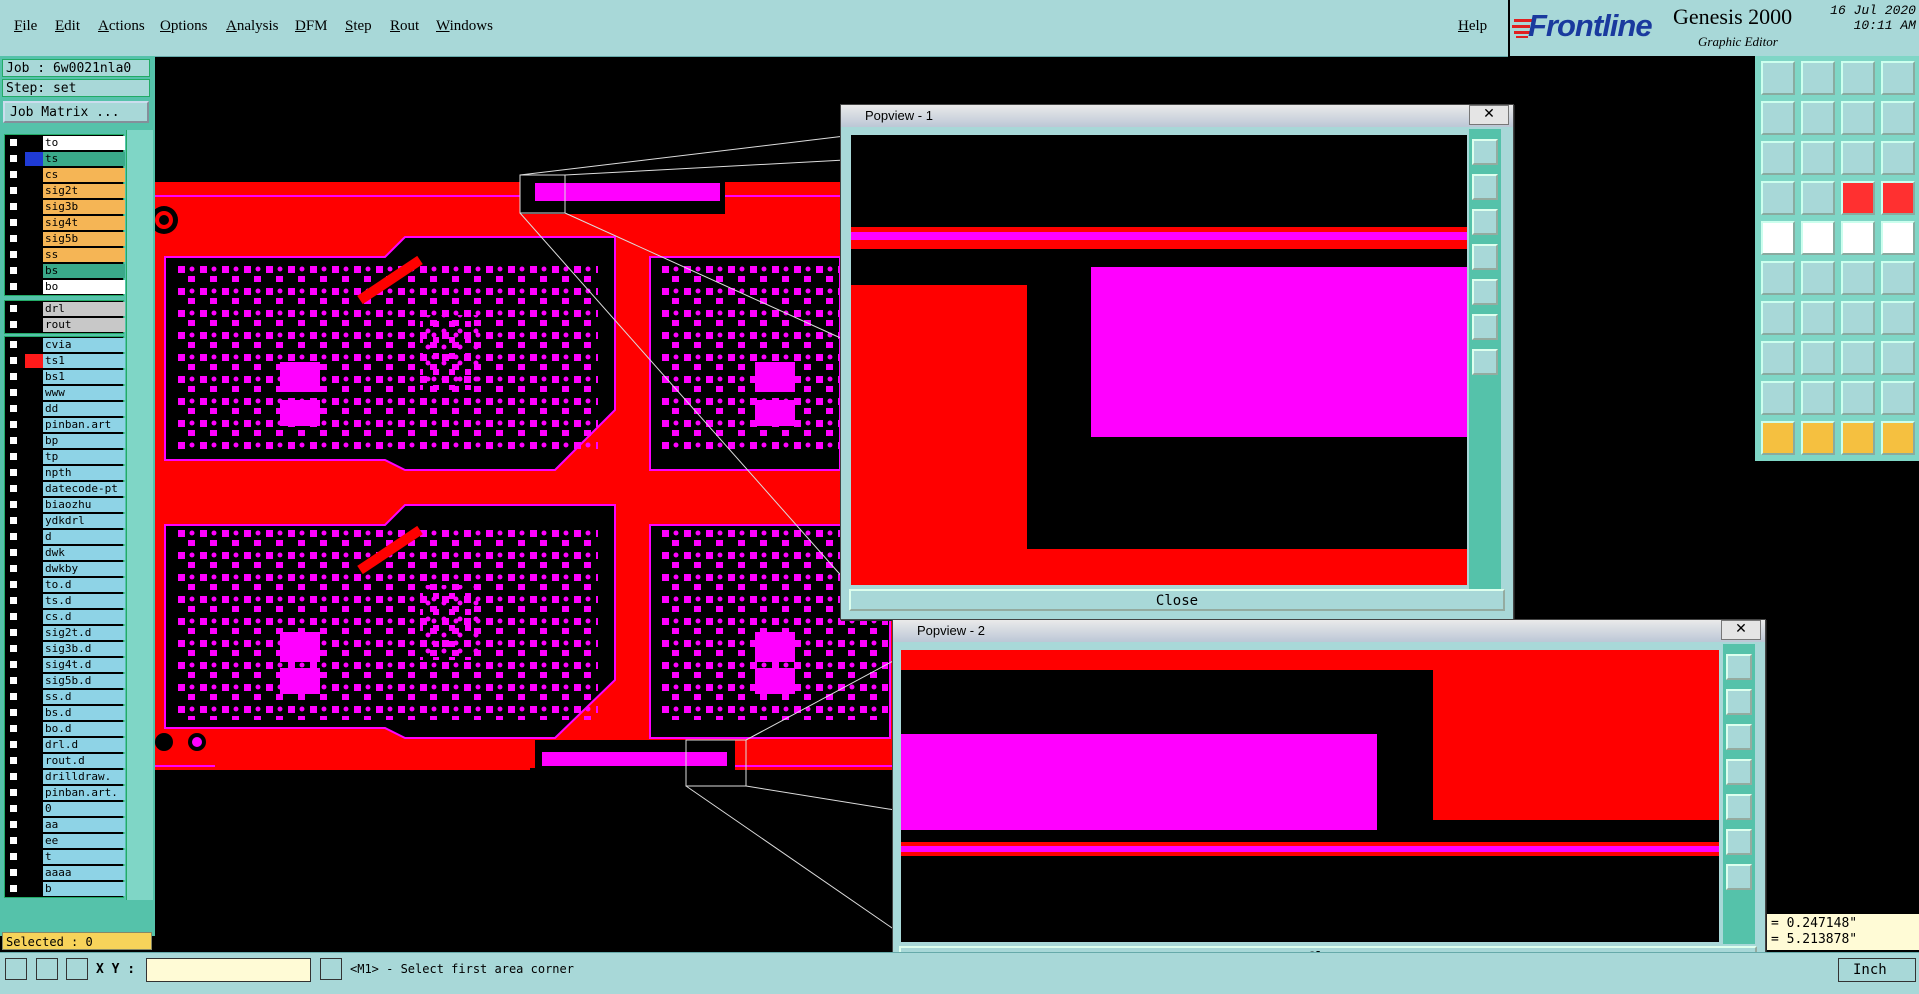 The height and width of the screenshot is (994, 1919). Describe the element at coordinates (1485, 362) in the screenshot. I see `zoom-out-icon` at that location.